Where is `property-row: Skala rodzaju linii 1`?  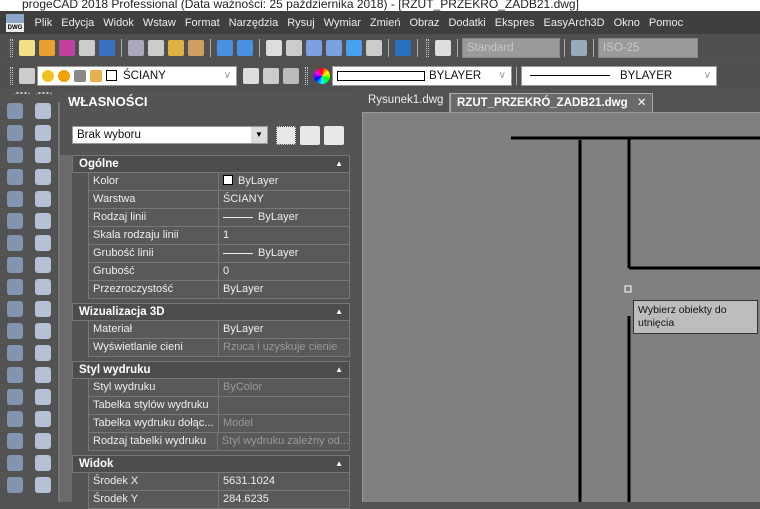 property-row: Skala rodzaju linii 1 is located at coordinates (219, 236).